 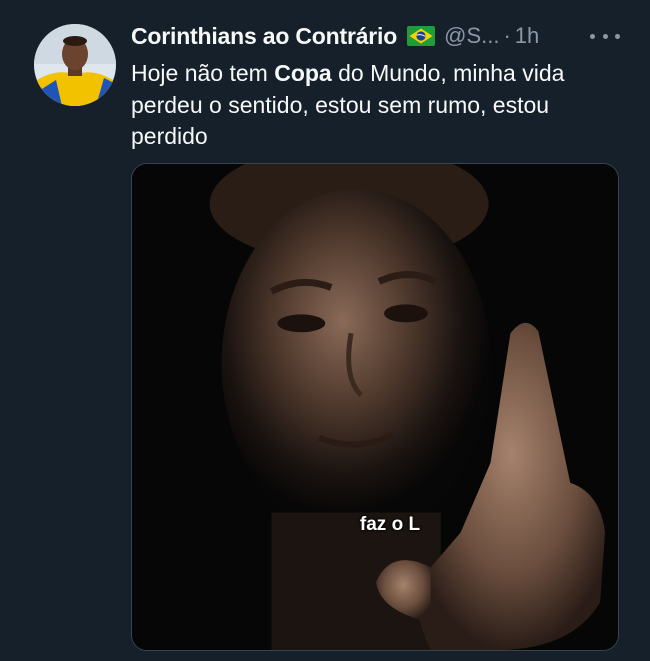 I want to click on media-caption: faz o L, so click(x=390, y=524).